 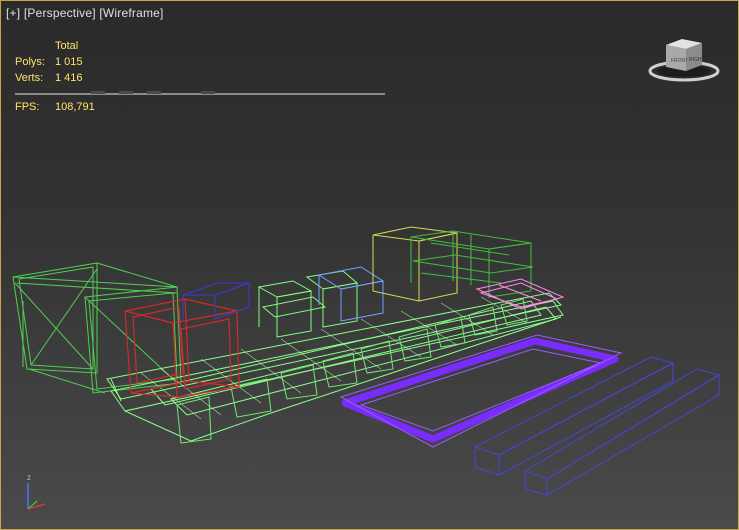 I want to click on blue-beams-wireframe, so click(x=597, y=426).